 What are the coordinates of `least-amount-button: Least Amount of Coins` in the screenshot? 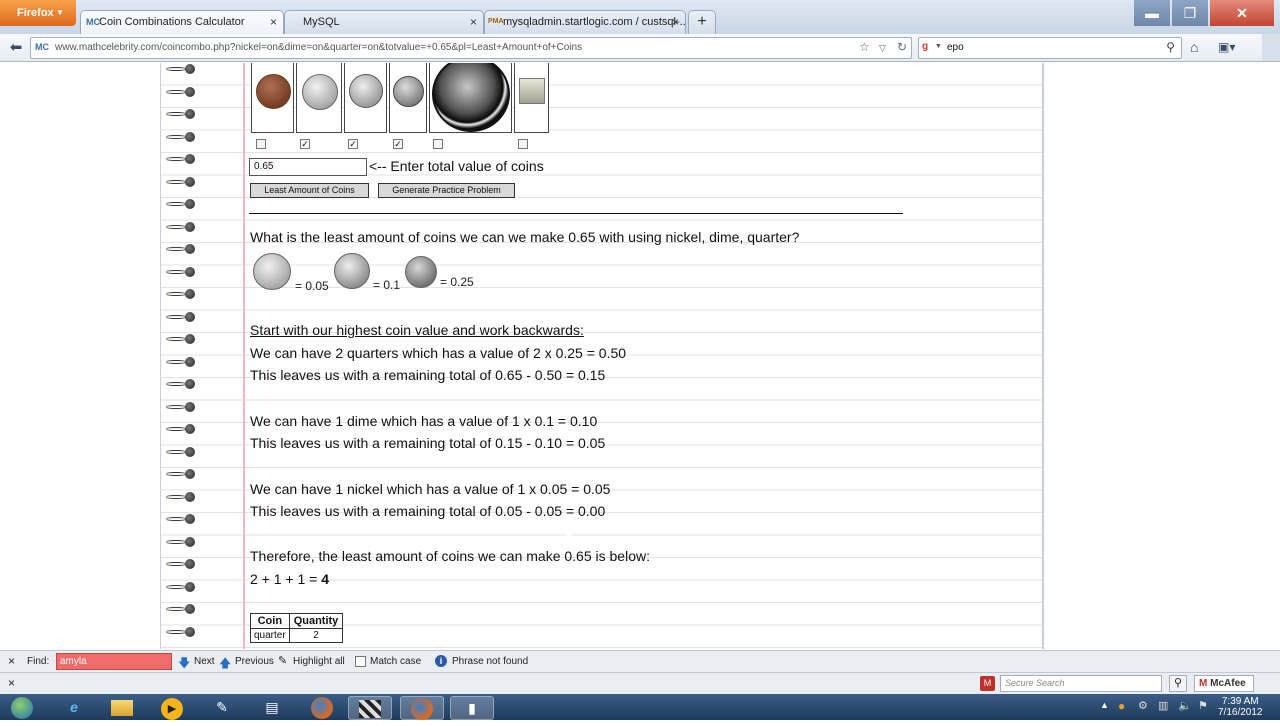 It's located at (309, 190).